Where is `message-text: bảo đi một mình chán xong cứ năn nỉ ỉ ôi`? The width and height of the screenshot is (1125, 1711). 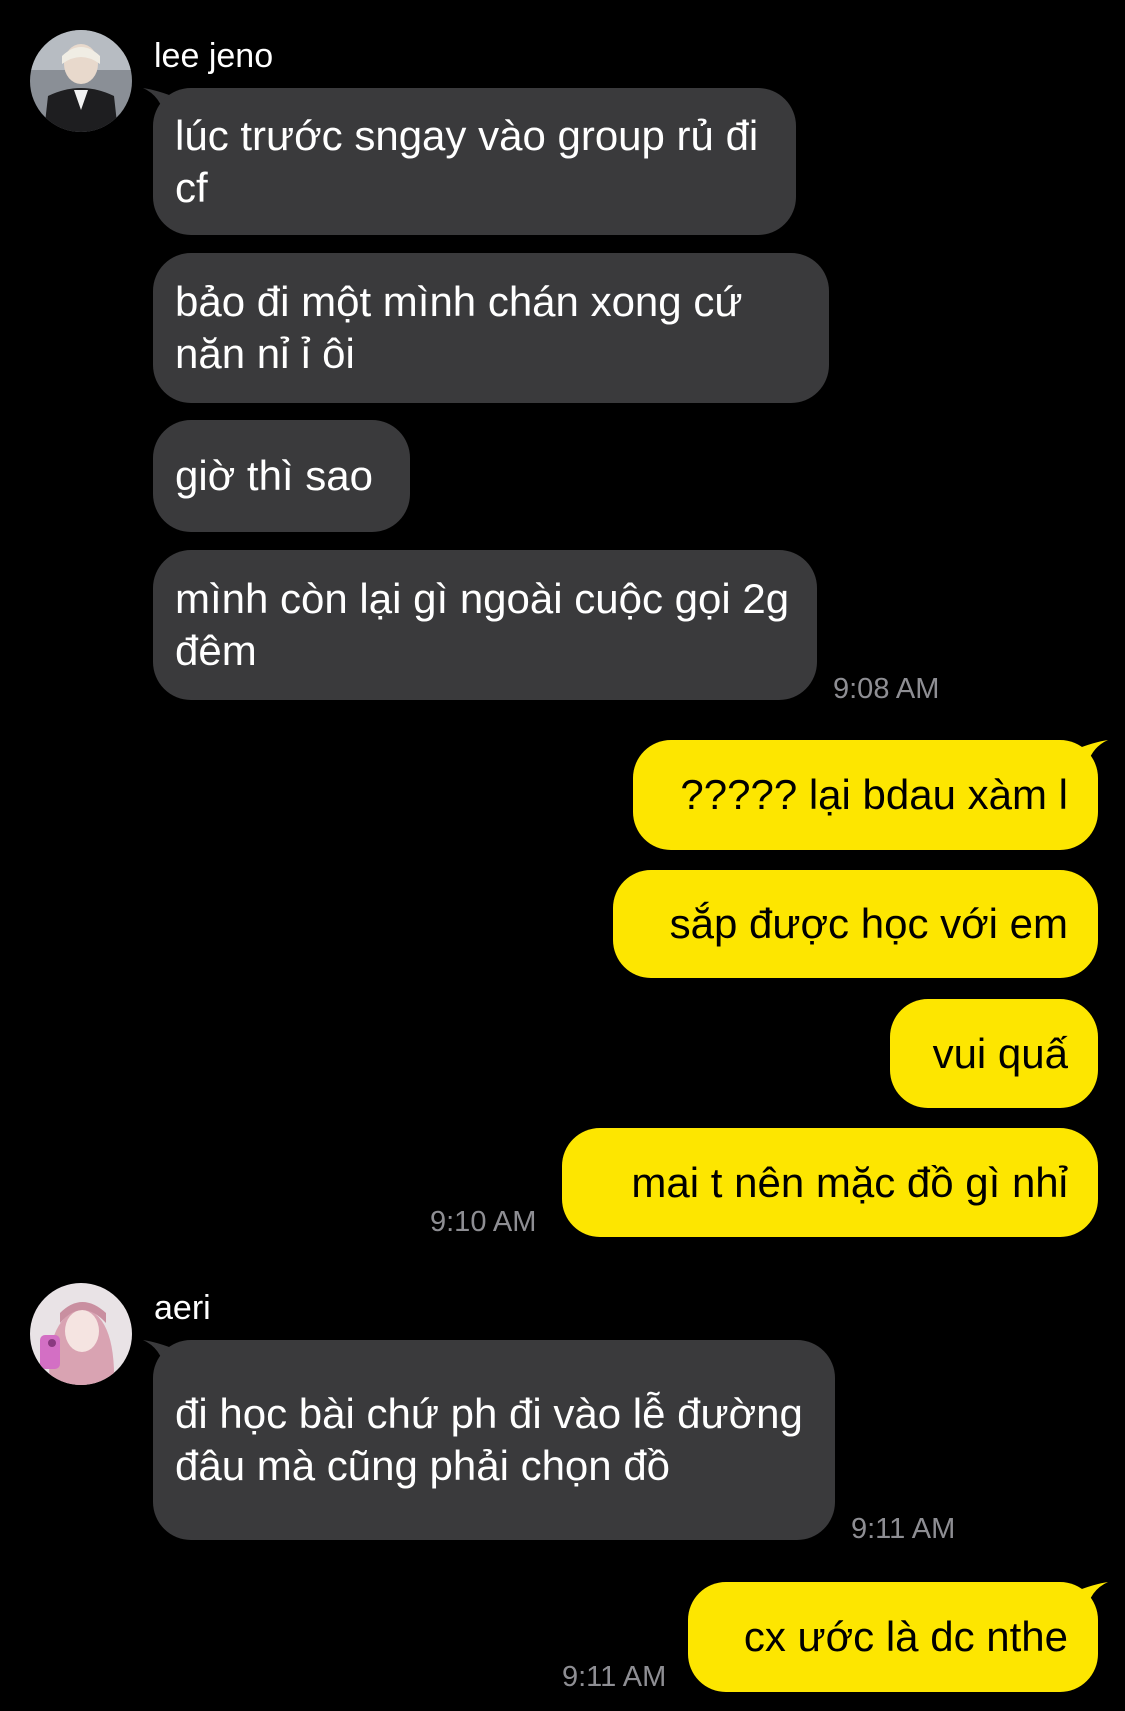 message-text: bảo đi một mình chán xong cứ năn nỉ ỉ ôi is located at coordinates (459, 327).